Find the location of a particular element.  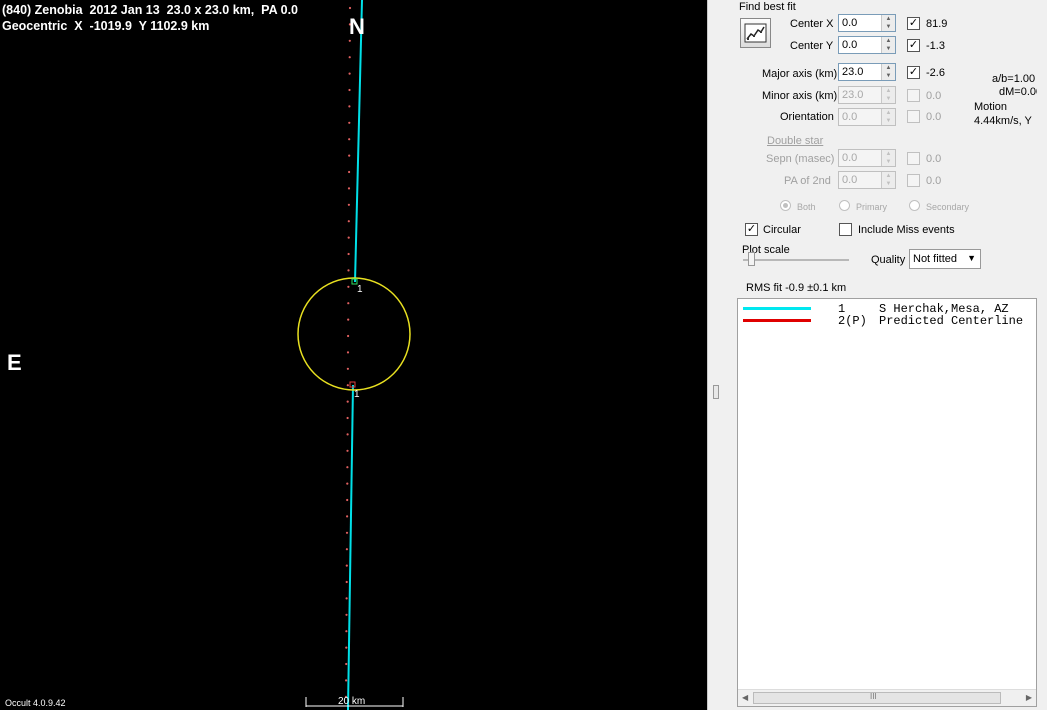

version-label: Occult 4.0.9.42 is located at coordinates (35, 703).